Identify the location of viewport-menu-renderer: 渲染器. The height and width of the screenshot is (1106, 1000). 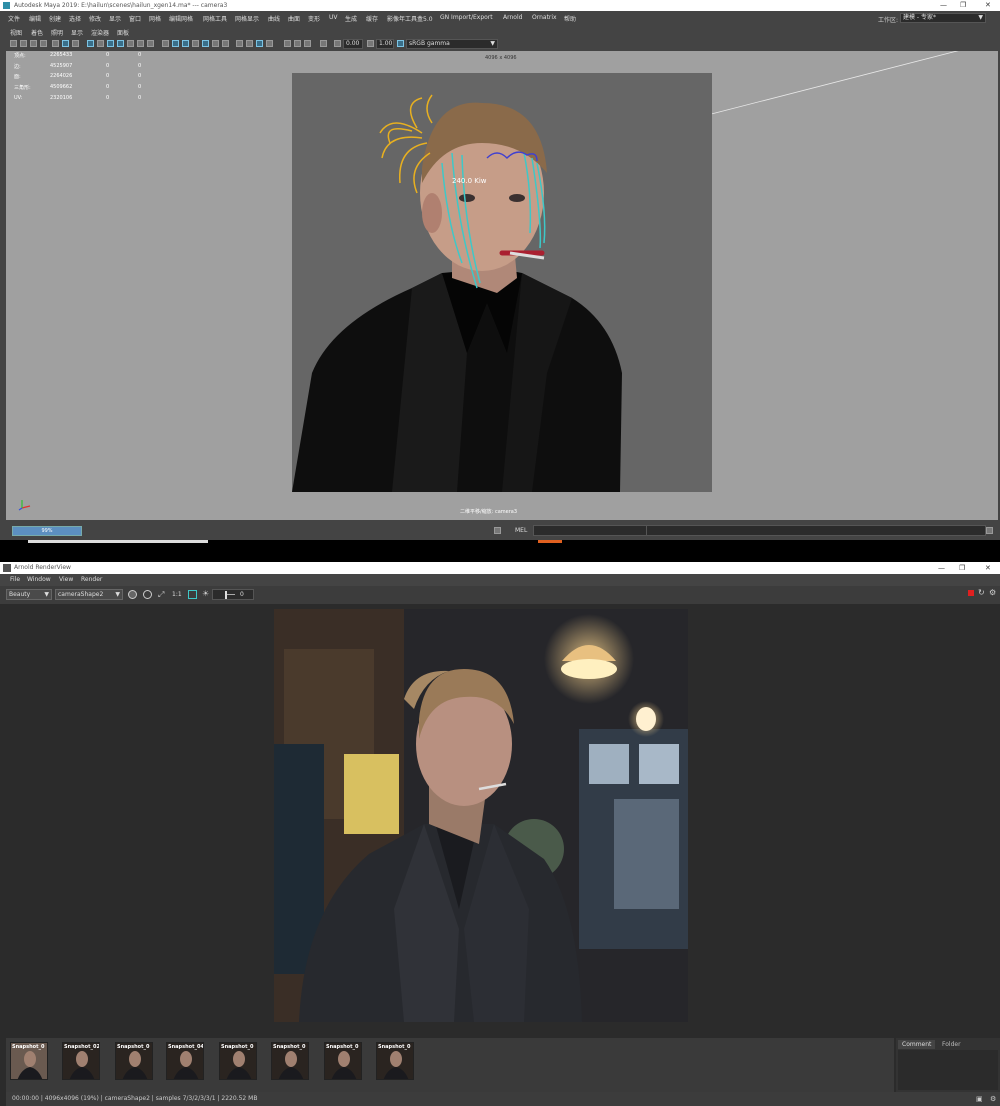
(100, 32).